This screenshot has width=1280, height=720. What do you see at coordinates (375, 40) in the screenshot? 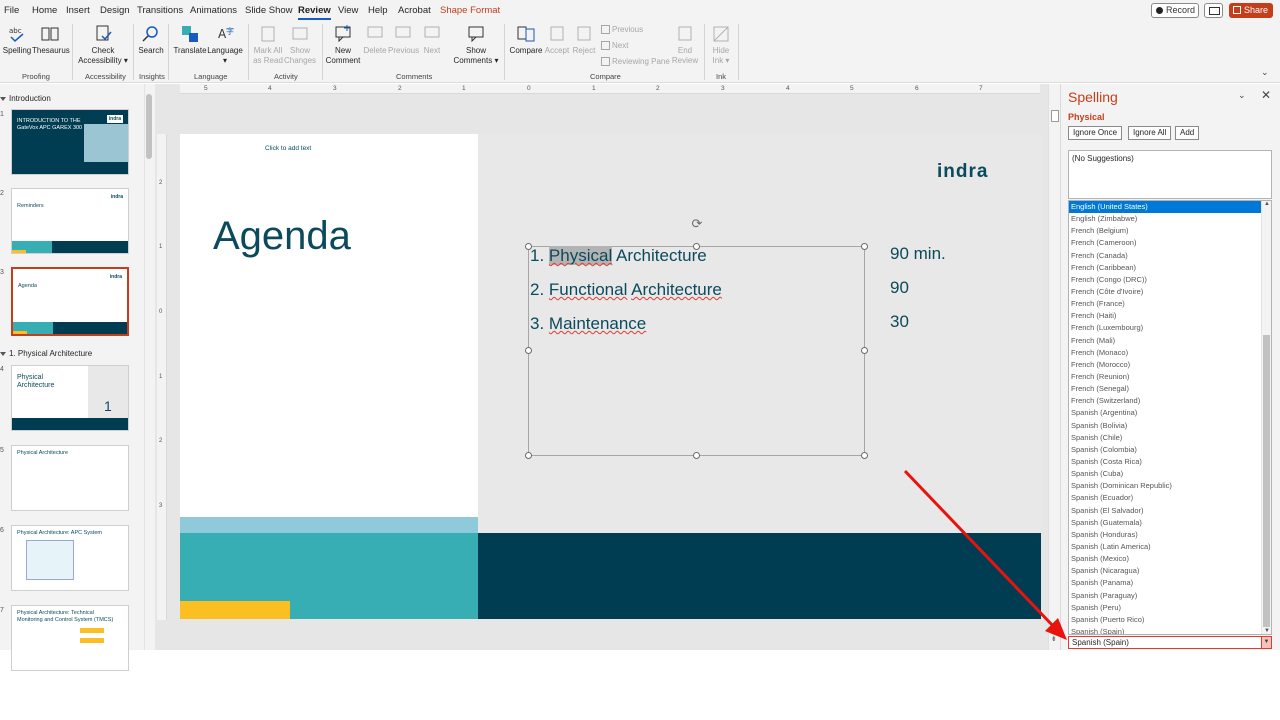
I see `delete-comment-button: Delete` at bounding box center [375, 40].